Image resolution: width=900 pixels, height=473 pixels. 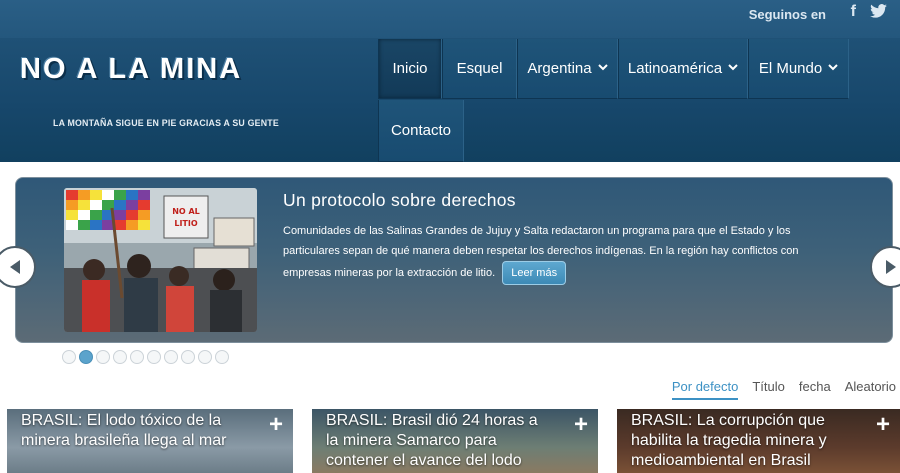 What do you see at coordinates (787, 14) in the screenshot?
I see `follow-label: Seguinos en` at bounding box center [787, 14].